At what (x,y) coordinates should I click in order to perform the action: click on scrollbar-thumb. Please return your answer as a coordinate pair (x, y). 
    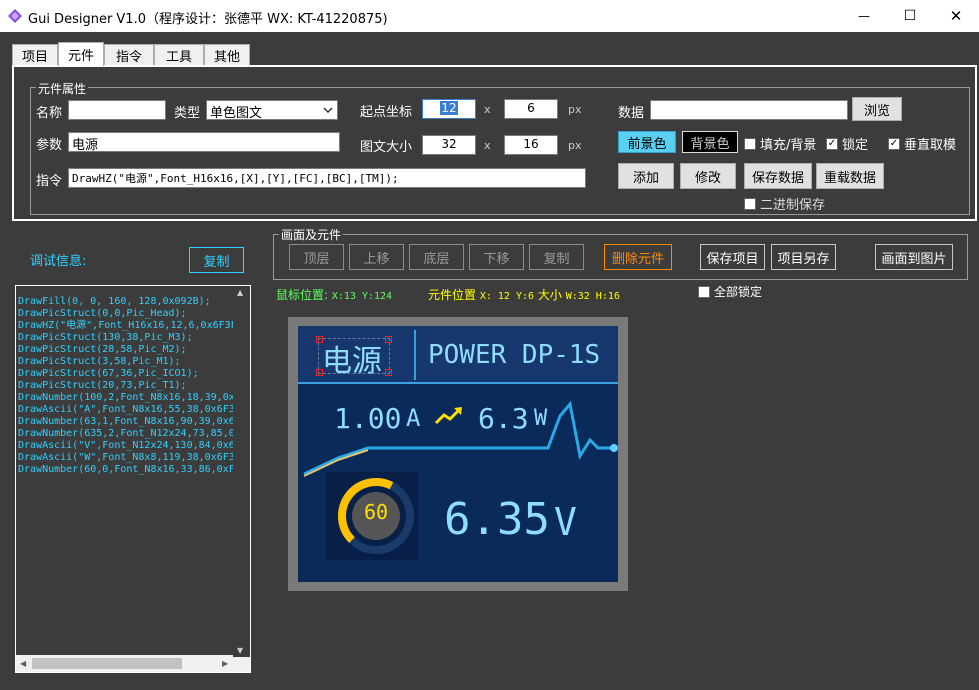
    Looking at the image, I should click on (107, 663).